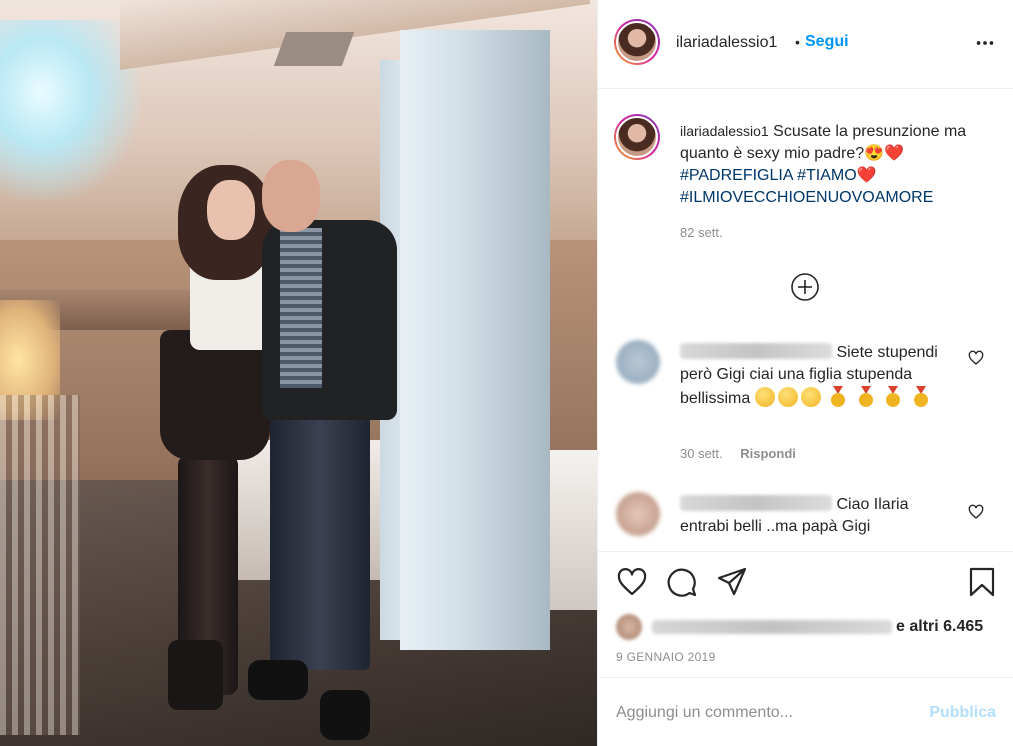 Image resolution: width=1013 pixels, height=746 pixels. Describe the element at coordinates (637, 137) in the screenshot. I see `caption-avatar` at that location.